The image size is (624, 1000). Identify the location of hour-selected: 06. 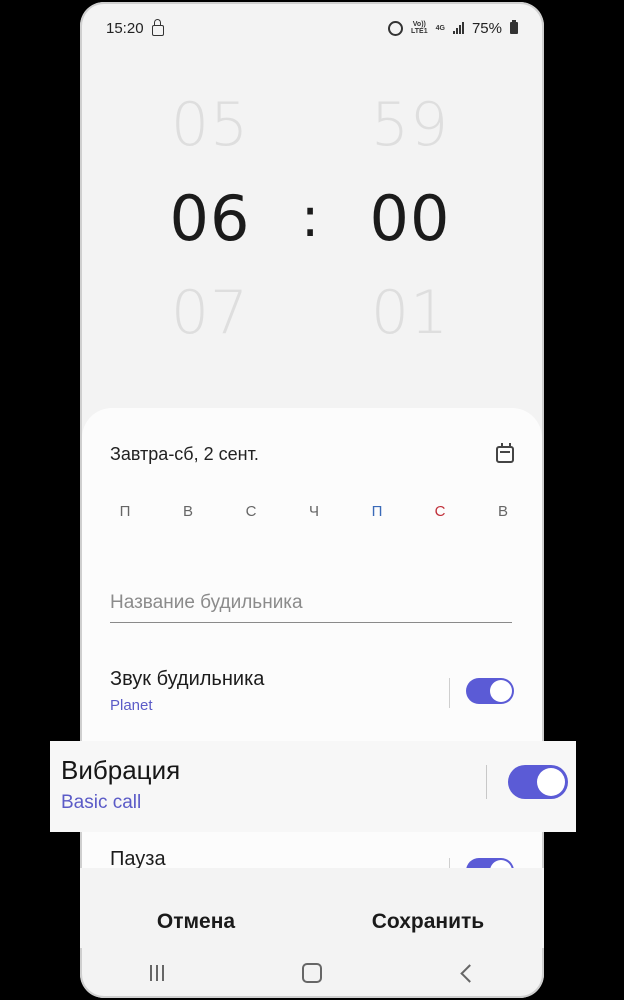
(210, 218).